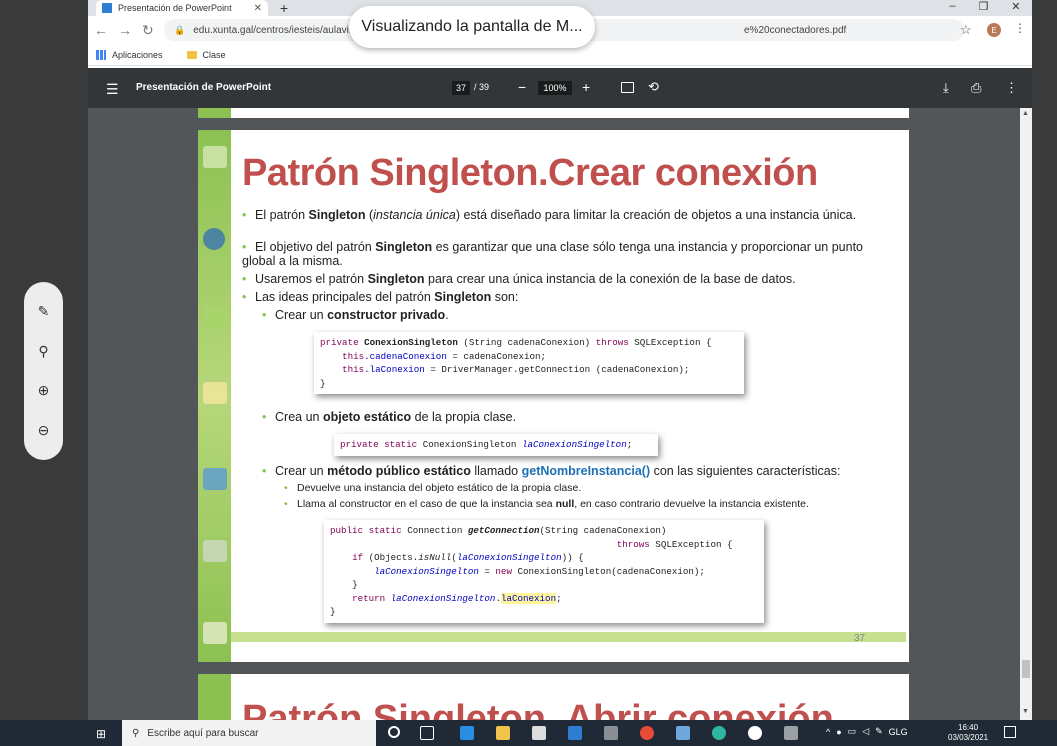  Describe the element at coordinates (539, 733) in the screenshot. I see `store-icon` at that location.